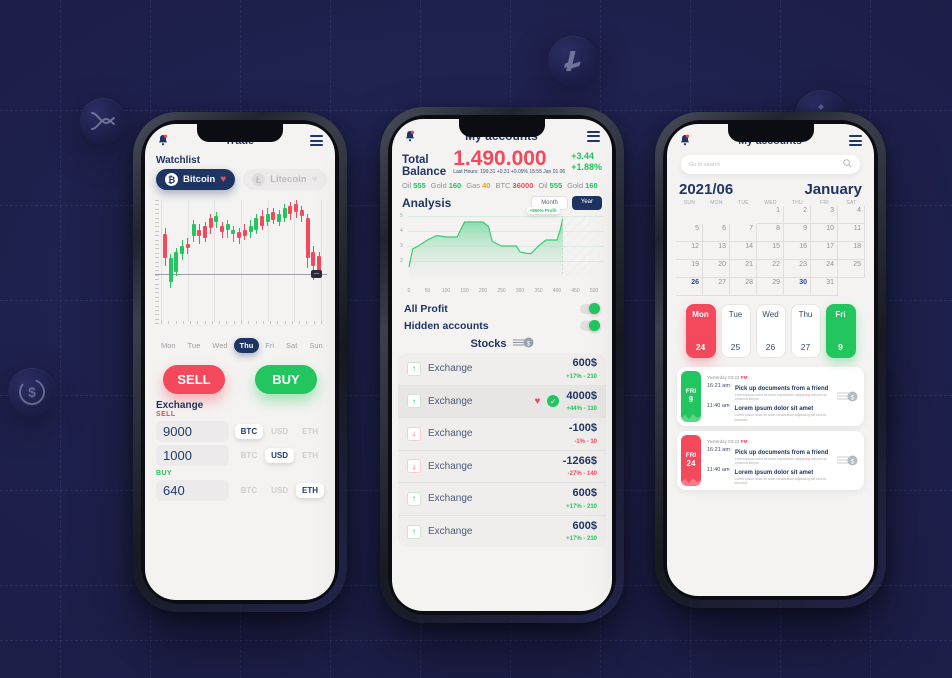 The width and height of the screenshot is (952, 678). I want to click on exchange-row: 9000 BTC USD ETH, so click(240, 431).